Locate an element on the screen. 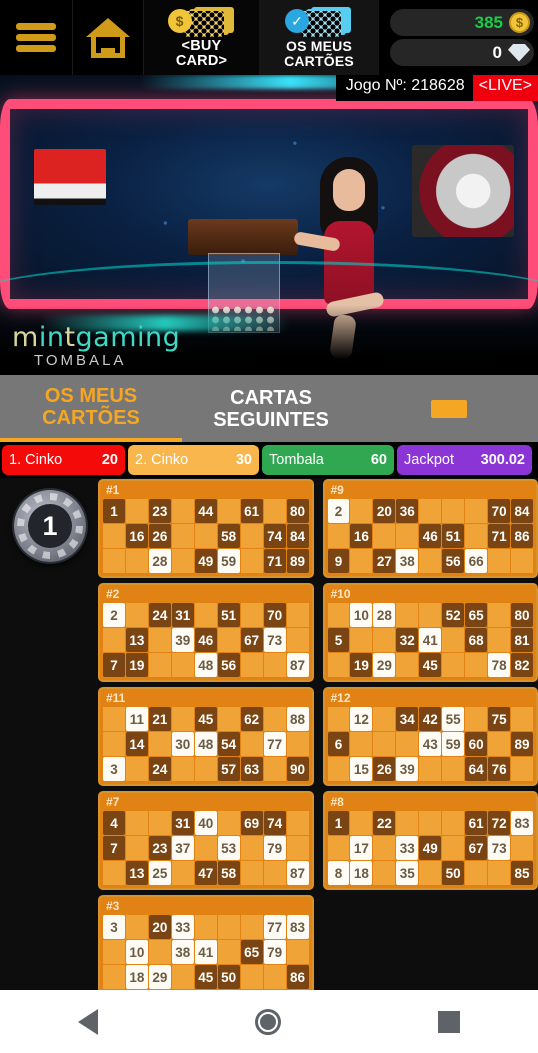 Image resolution: width=538 pixels, height=1053 pixels. bingo-cell-number: 47 is located at coordinates (205, 873).